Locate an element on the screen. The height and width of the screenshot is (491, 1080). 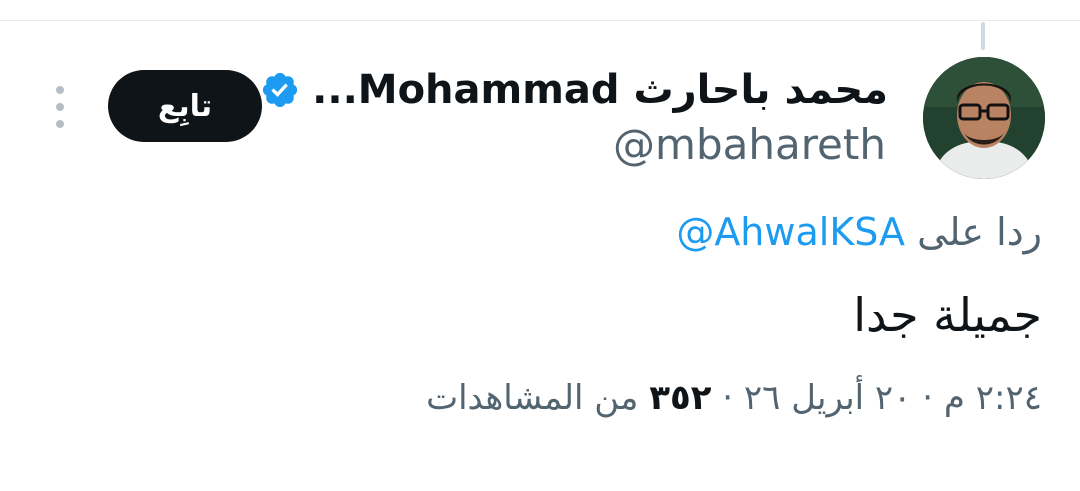
more-vertical-icon is located at coordinates (60, 107).